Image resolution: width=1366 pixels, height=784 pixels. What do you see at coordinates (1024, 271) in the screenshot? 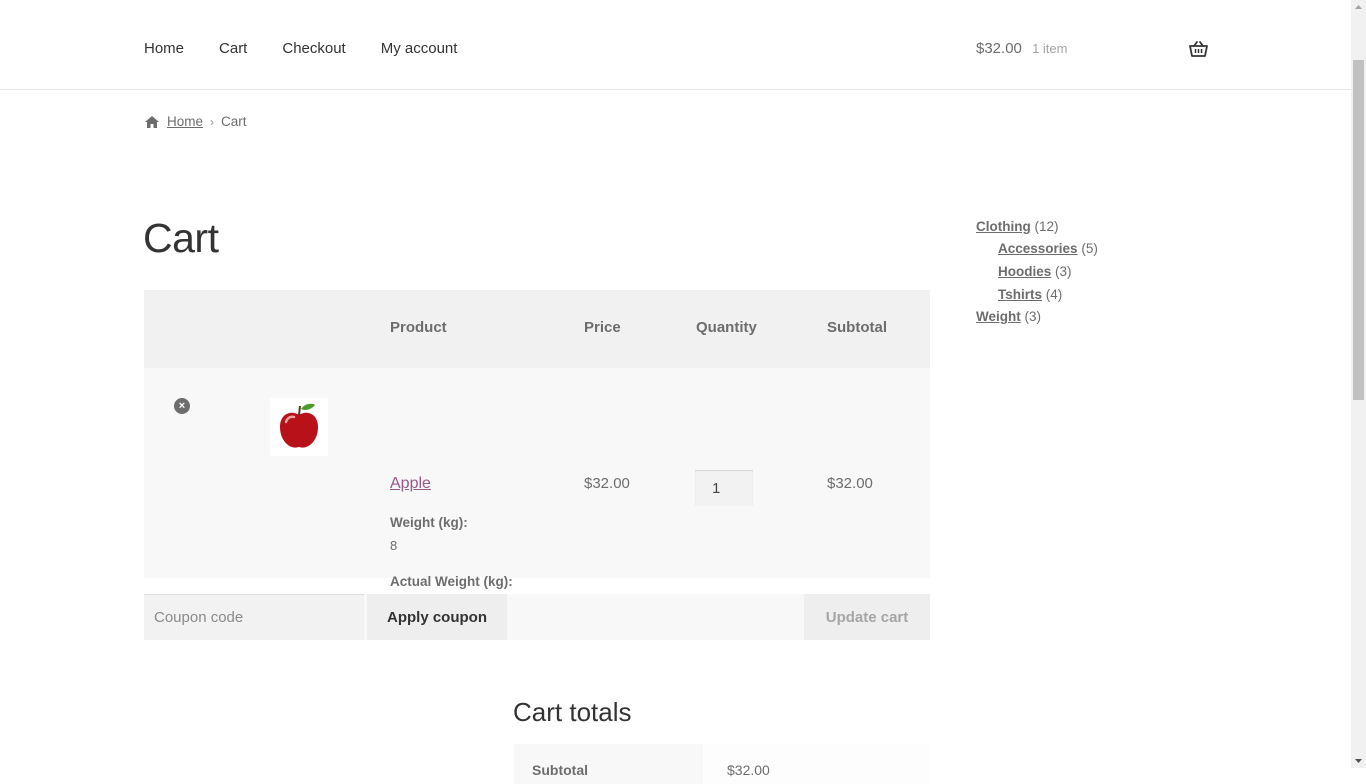
I see `category-link-hoodies: Hoodies` at bounding box center [1024, 271].